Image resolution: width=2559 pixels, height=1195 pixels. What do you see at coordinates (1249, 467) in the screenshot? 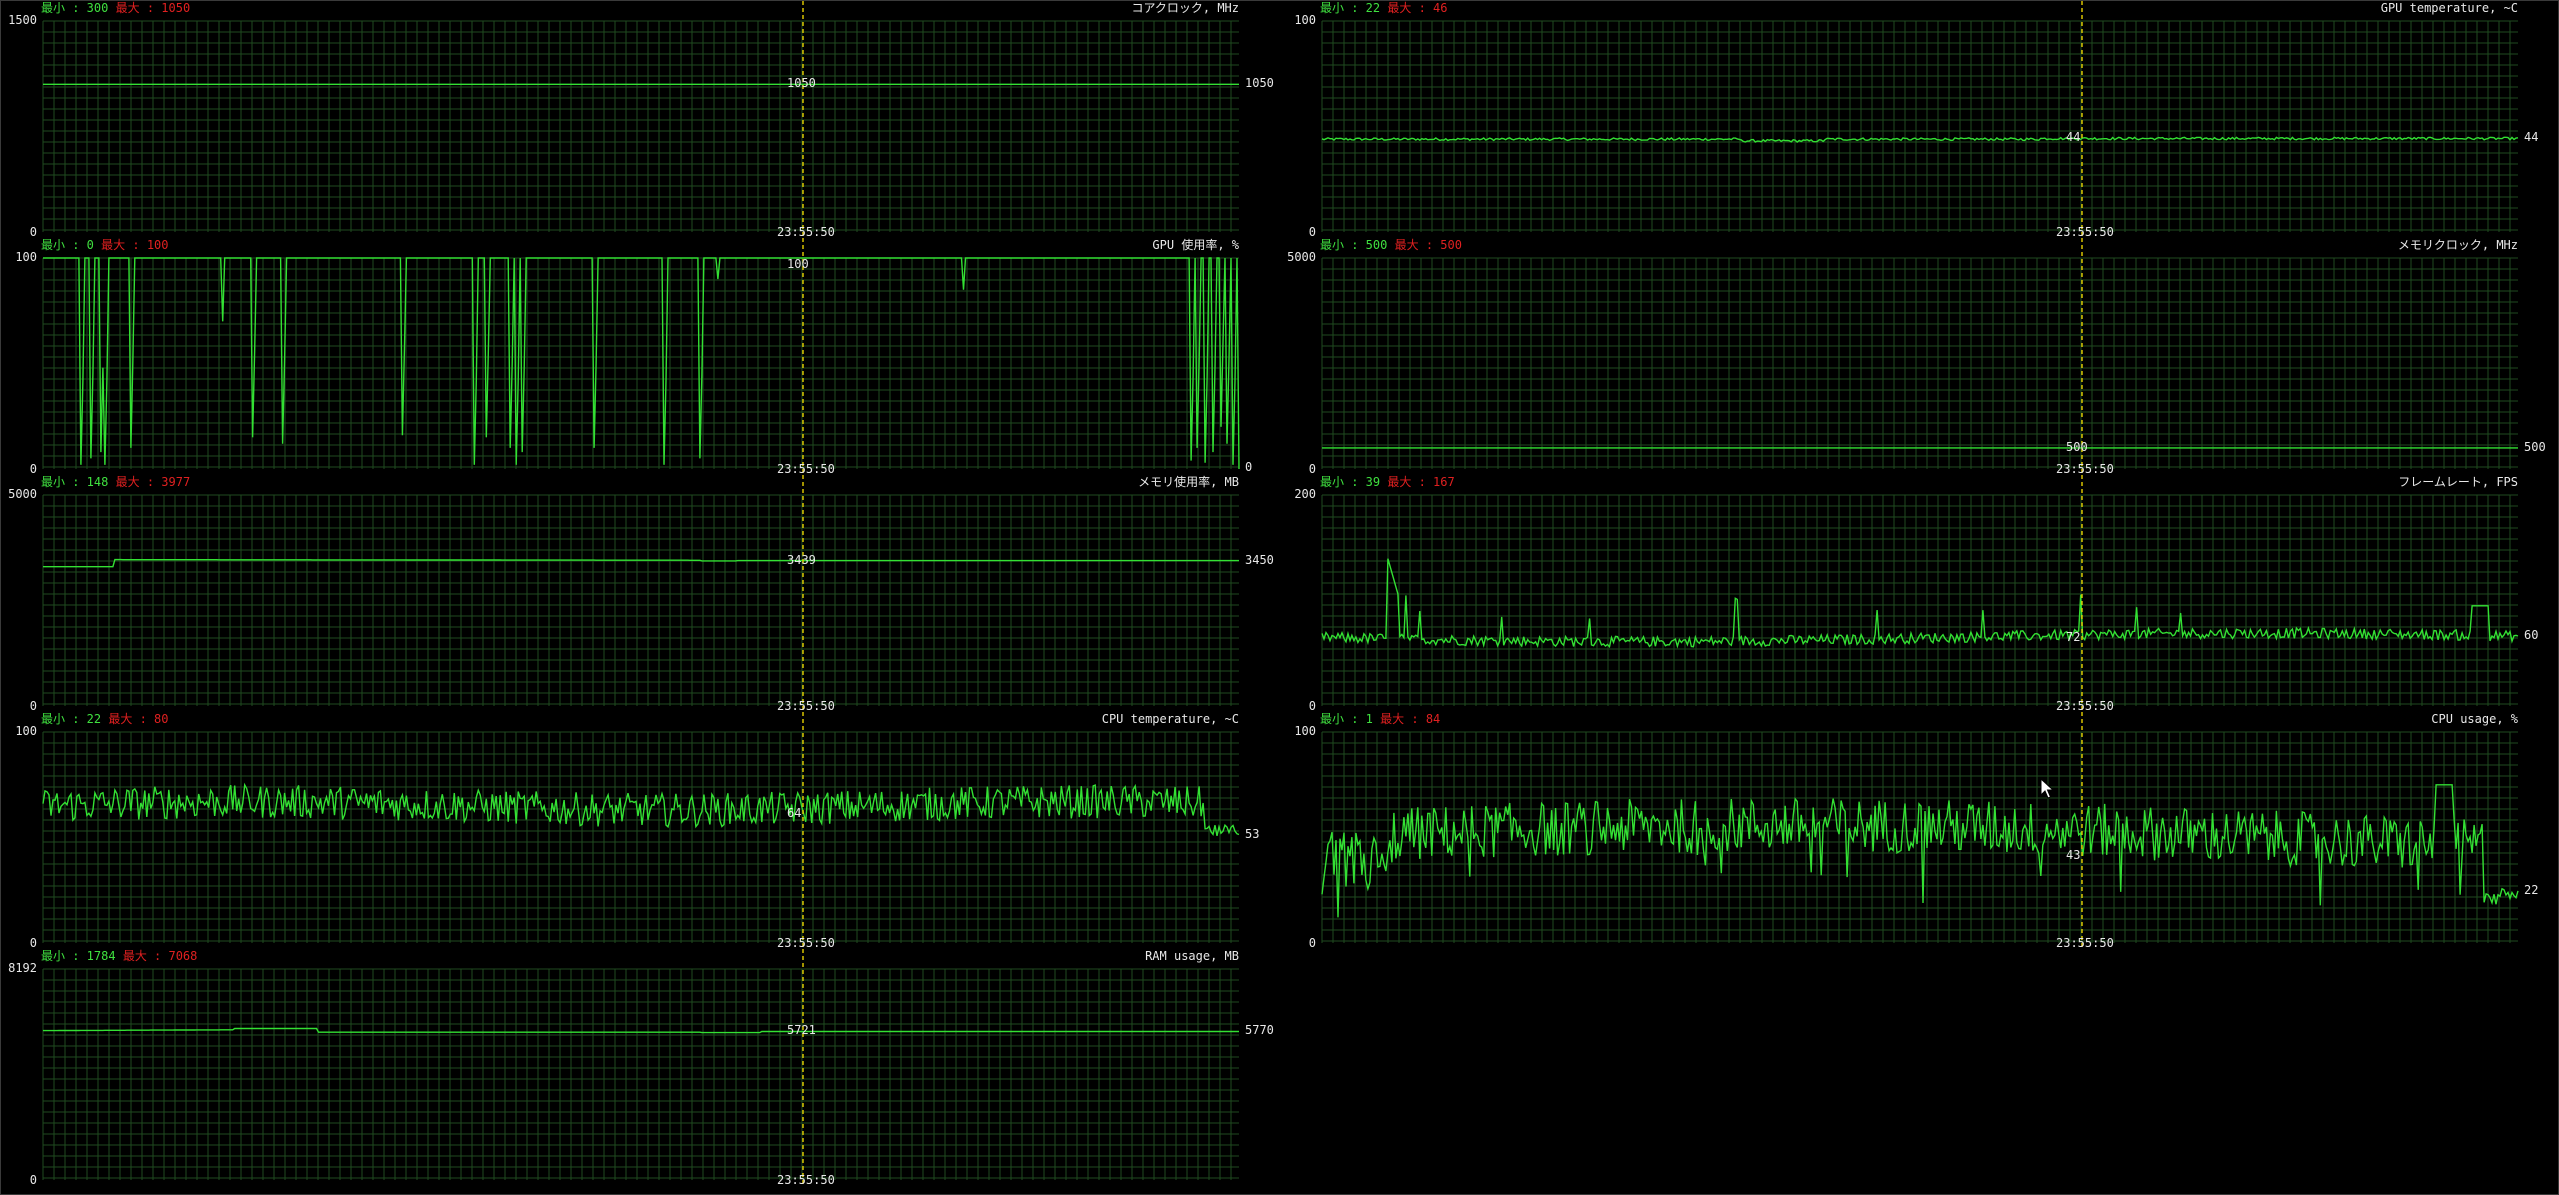
I see `current-value-label: 0` at bounding box center [1249, 467].